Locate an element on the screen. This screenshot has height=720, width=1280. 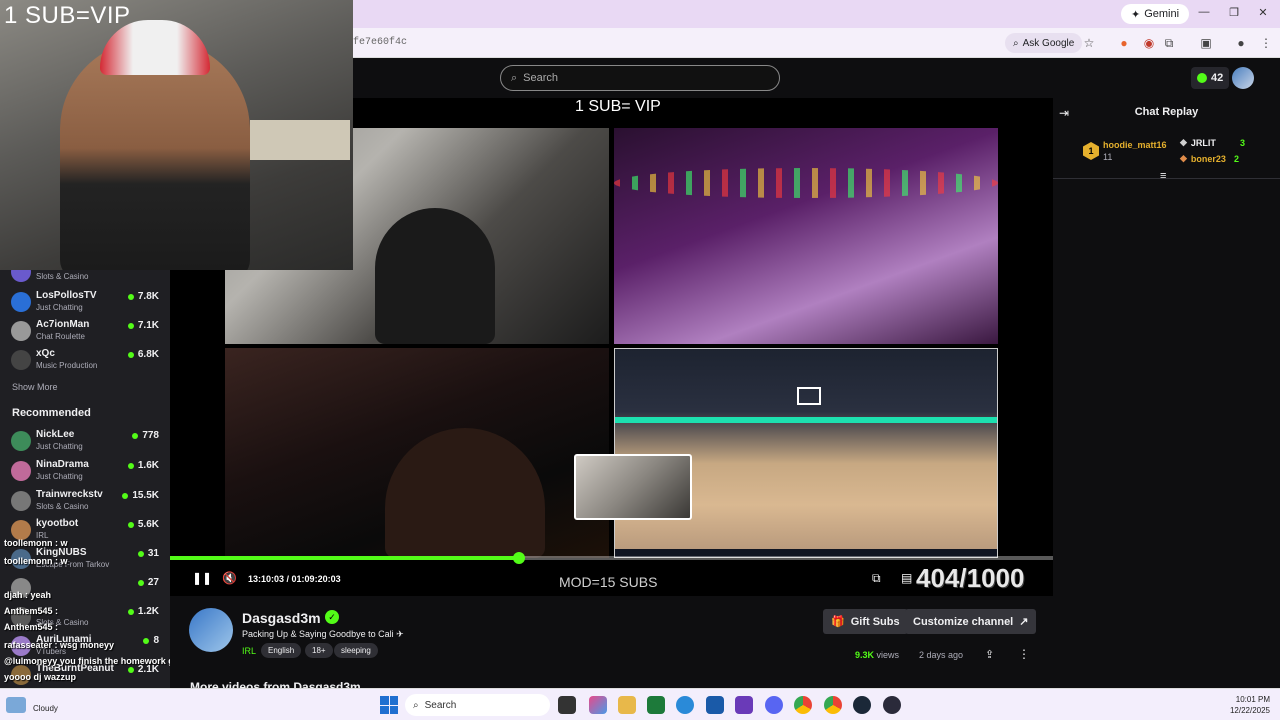
sidebar-channel: Ac7ionMan Chat Roulette 7.1K is located at coordinates (85, 330).